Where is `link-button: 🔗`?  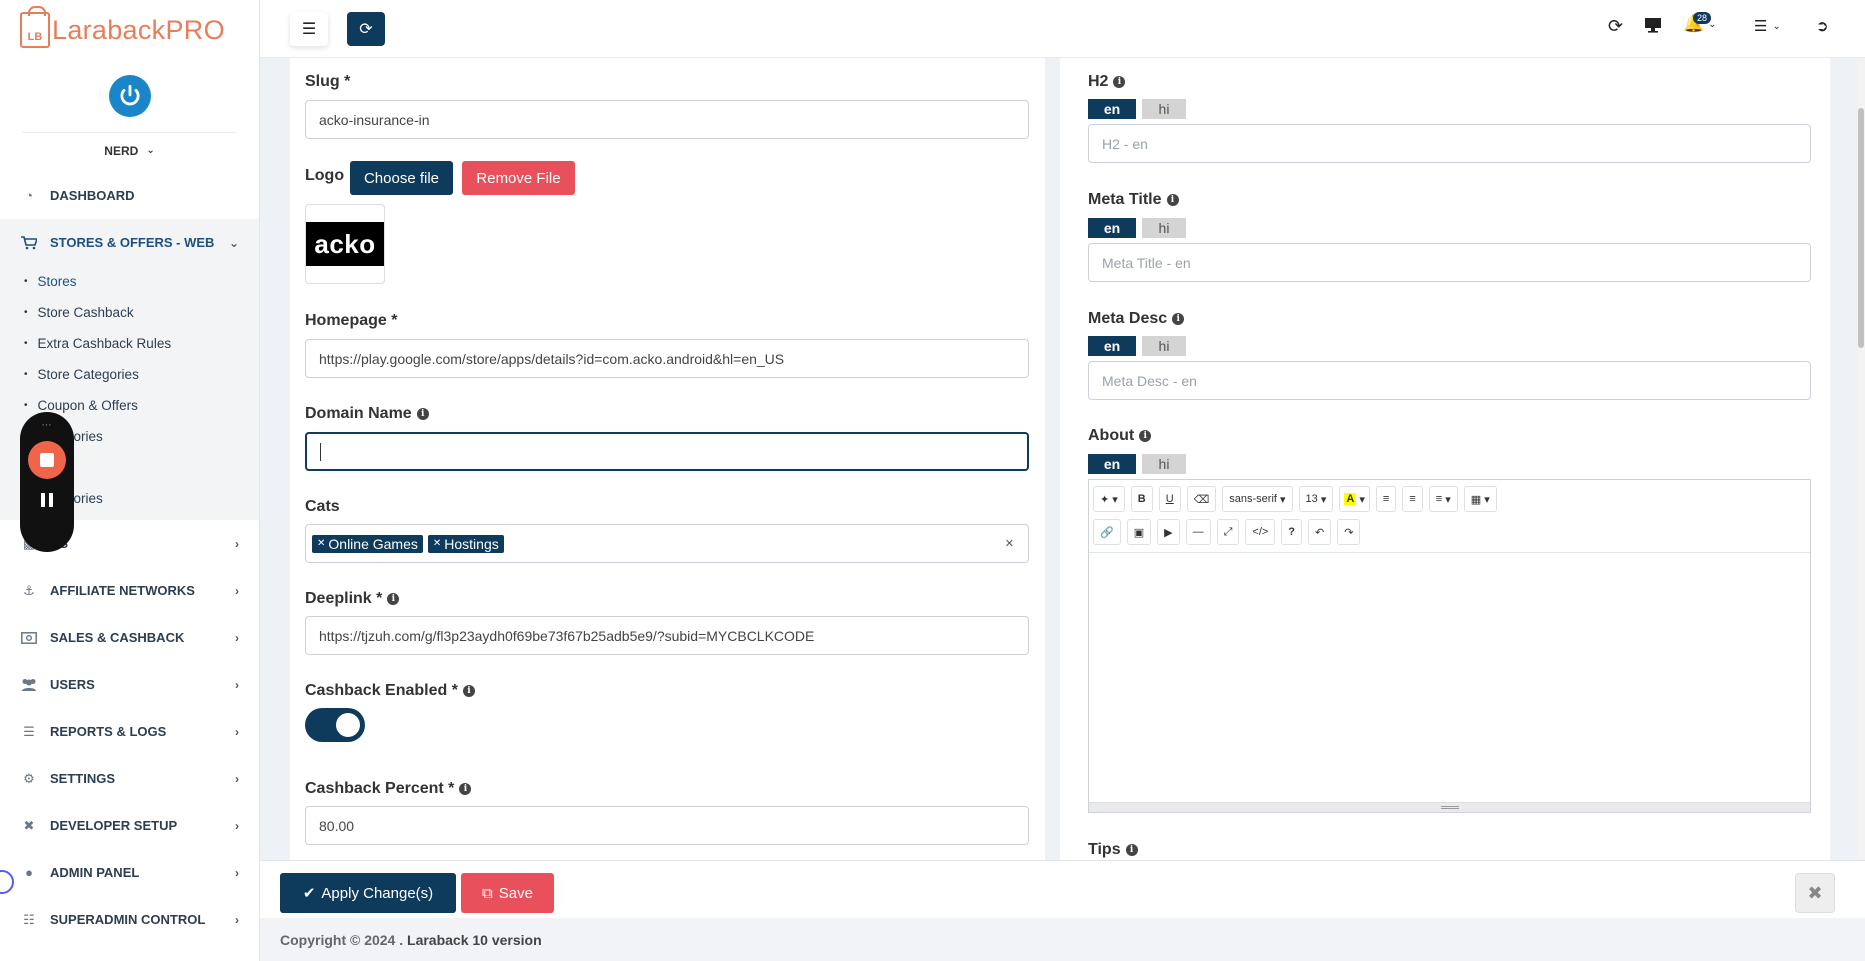
link-button: 🔗 is located at coordinates (1107, 532).